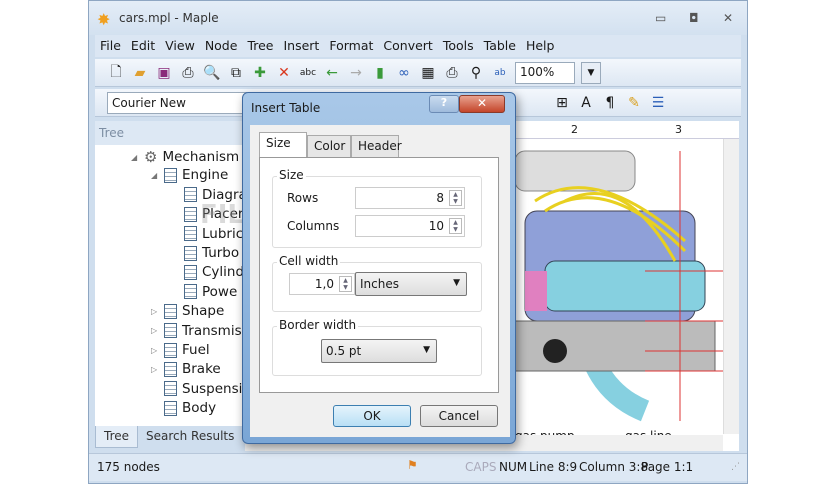 The image size is (836, 484). I want to click on ok-button: OK, so click(372, 416).